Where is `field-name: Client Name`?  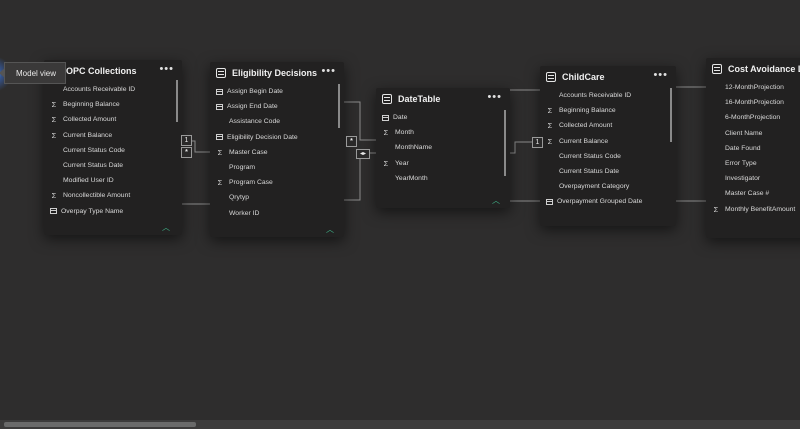 field-name: Client Name is located at coordinates (744, 133).